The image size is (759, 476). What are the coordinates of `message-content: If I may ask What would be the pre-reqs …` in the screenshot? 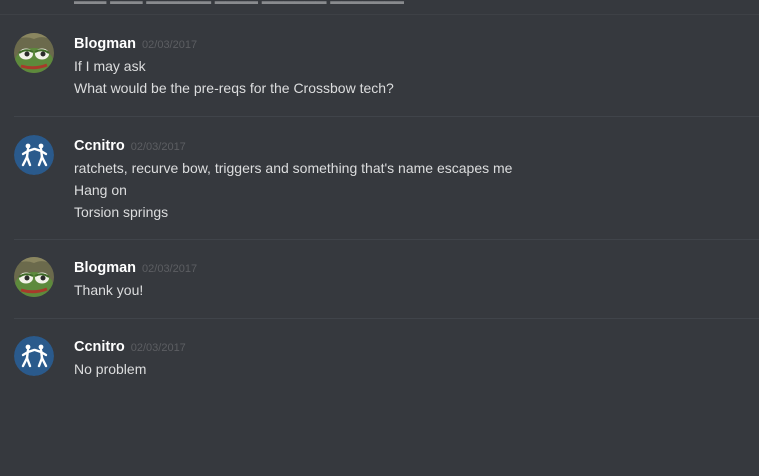 It's located at (234, 77).